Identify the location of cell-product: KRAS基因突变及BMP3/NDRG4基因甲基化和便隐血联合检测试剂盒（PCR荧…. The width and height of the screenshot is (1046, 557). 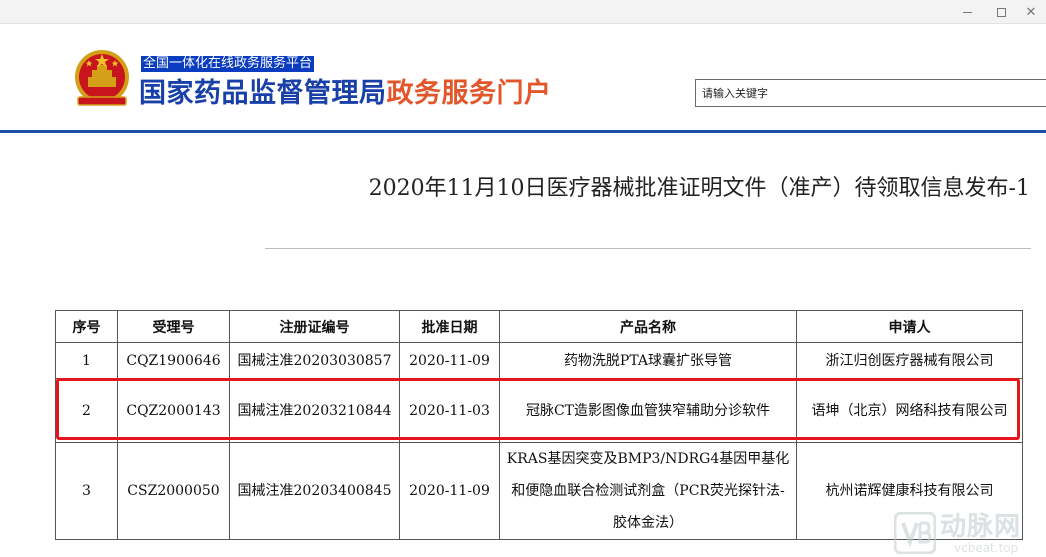
(648, 491).